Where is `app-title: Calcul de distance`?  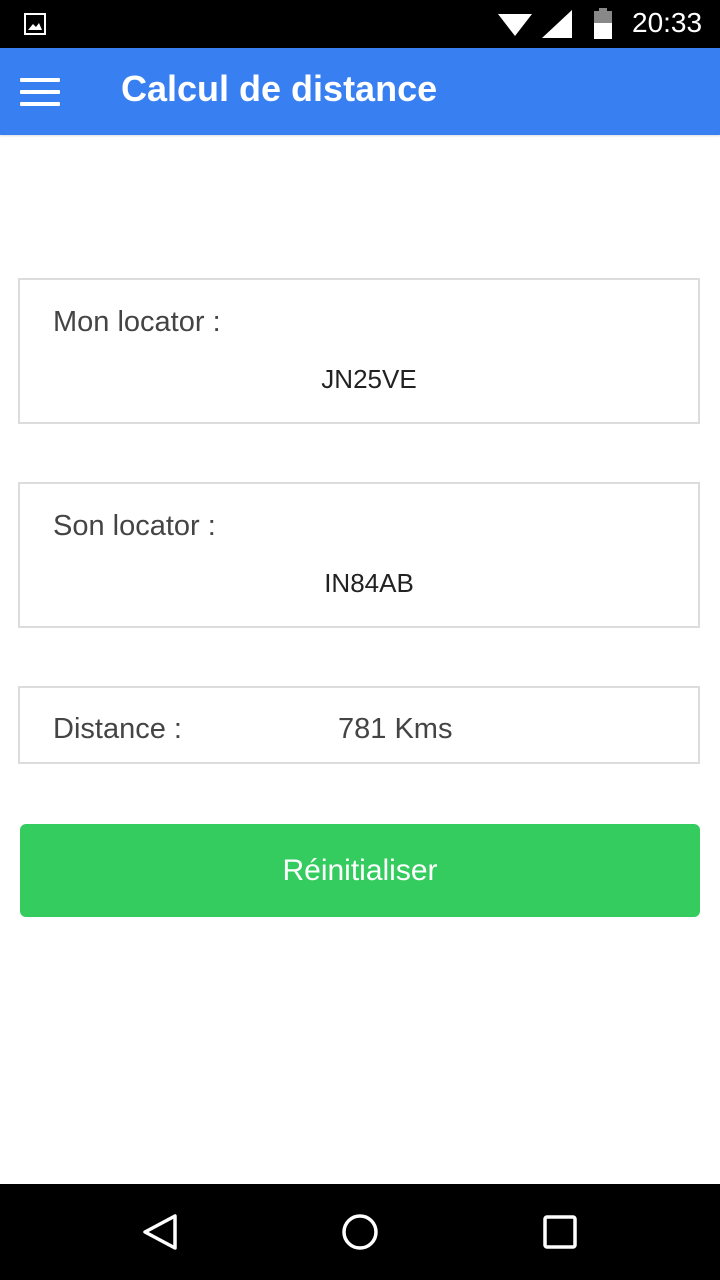
app-title: Calcul de distance is located at coordinates (279, 88).